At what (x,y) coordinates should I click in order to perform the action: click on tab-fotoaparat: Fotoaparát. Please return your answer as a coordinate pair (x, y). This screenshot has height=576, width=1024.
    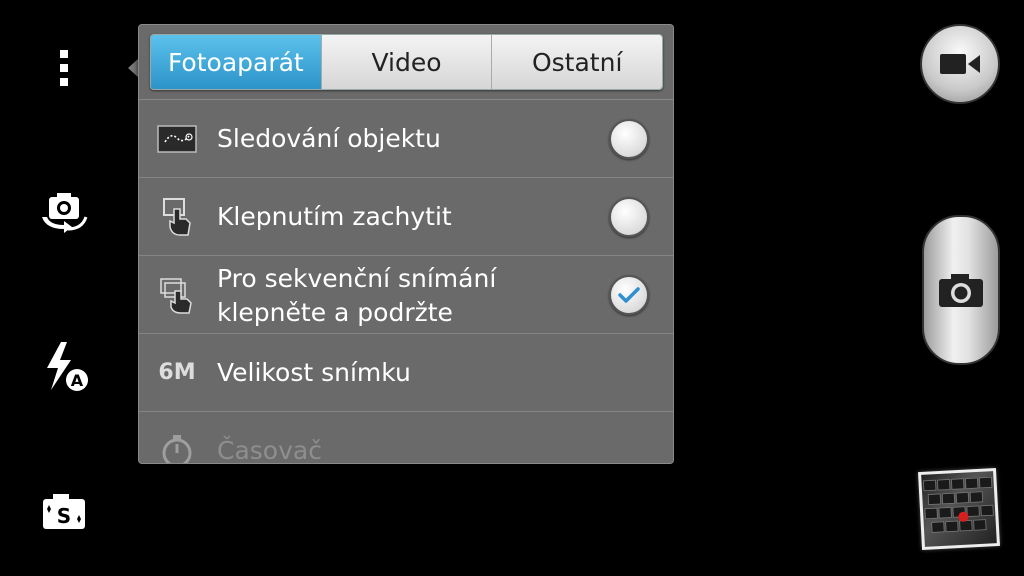
    Looking at the image, I should click on (236, 62).